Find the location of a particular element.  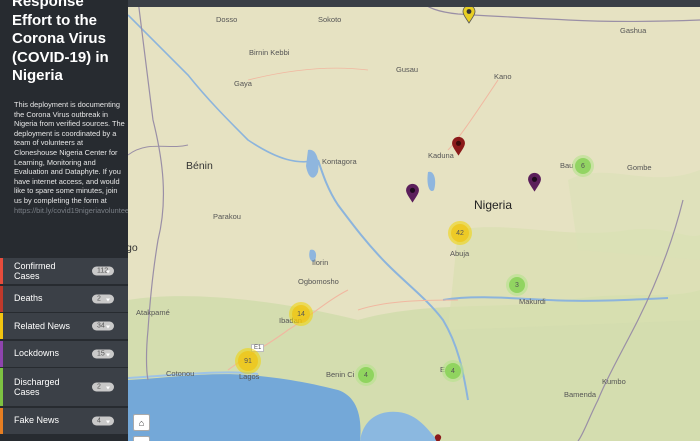

place-birnin-kebbi: Birnin Kebbi is located at coordinates (269, 52).